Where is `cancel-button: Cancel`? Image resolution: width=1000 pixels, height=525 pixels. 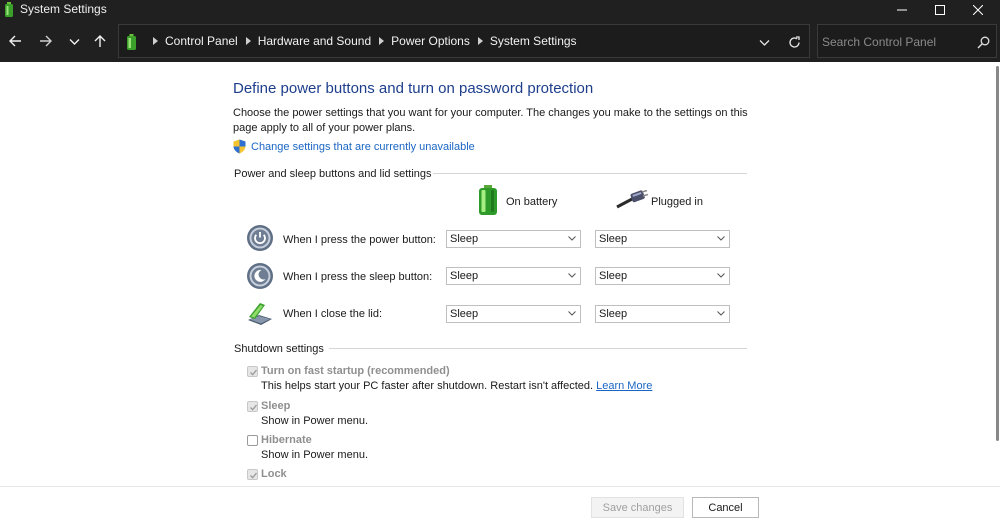
cancel-button: Cancel is located at coordinates (725, 507).